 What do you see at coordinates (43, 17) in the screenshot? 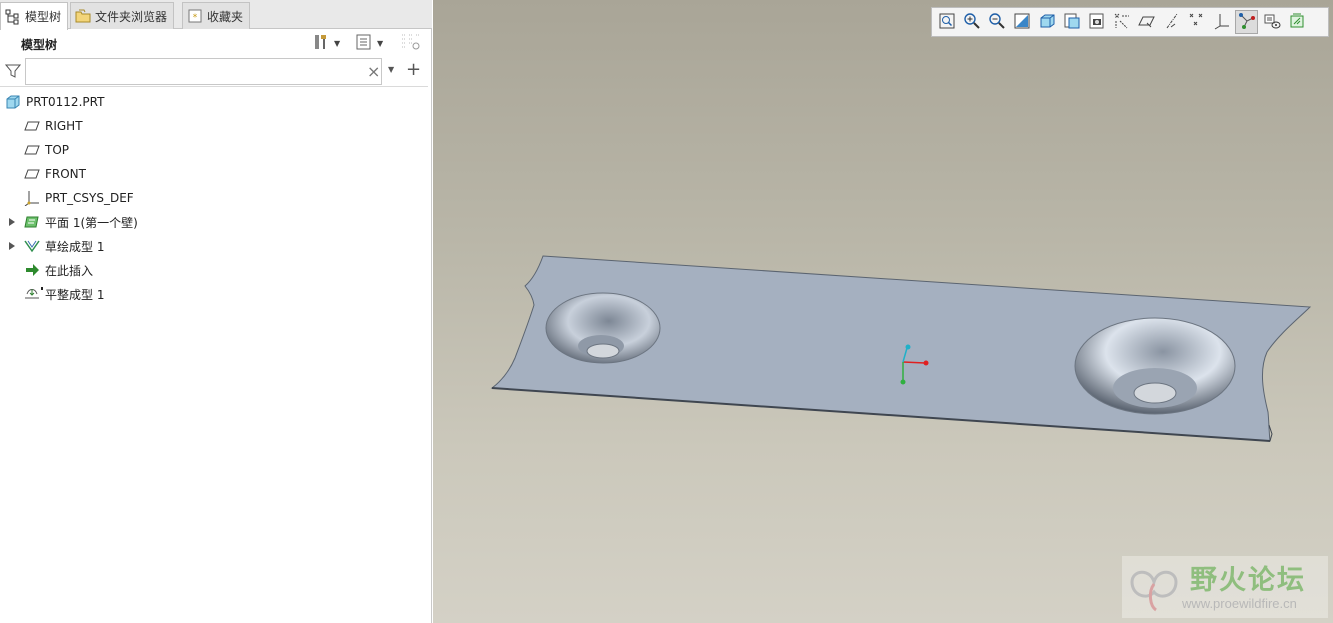
I see `tab-label: 模型树` at bounding box center [43, 17].